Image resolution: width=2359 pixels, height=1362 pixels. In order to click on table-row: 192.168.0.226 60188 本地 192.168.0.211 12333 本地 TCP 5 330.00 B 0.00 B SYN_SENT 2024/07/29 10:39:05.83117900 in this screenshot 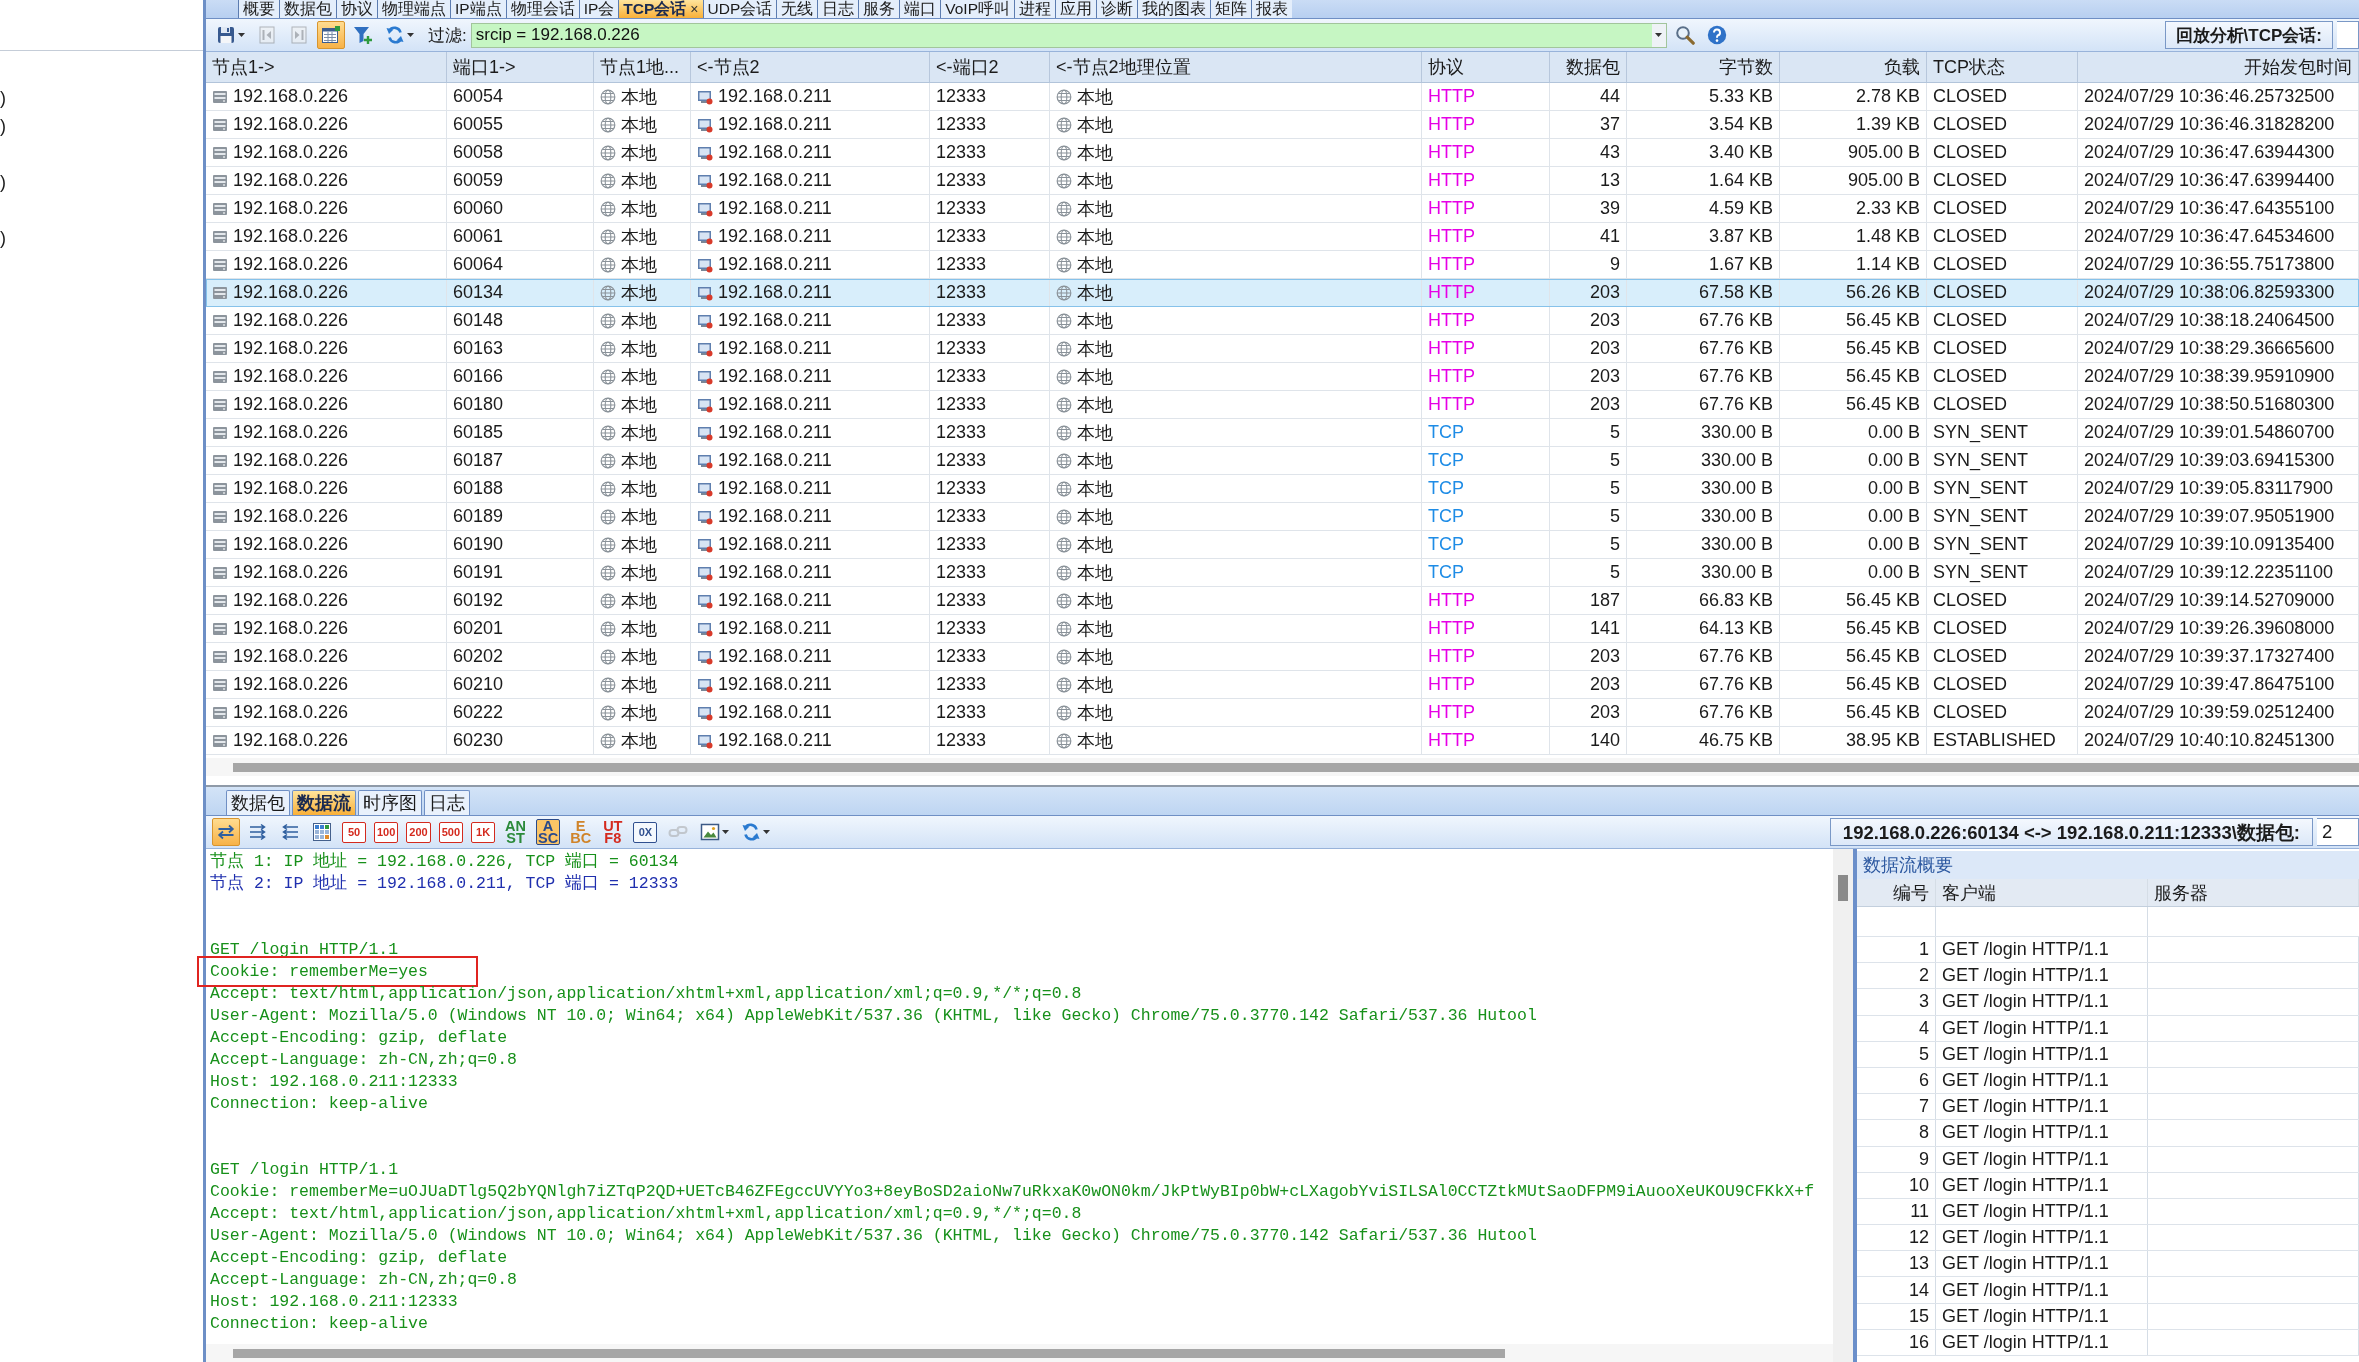, I will do `click(1282, 489)`.